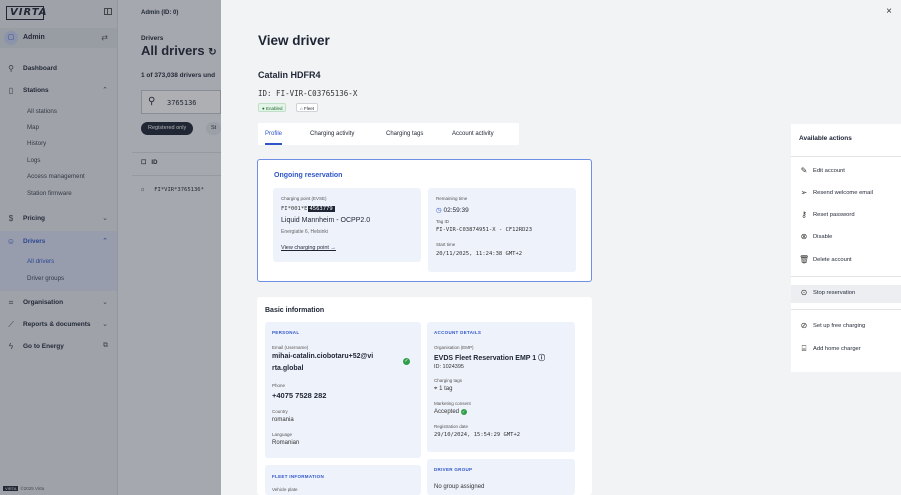  Describe the element at coordinates (272, 107) in the screenshot. I see `status-badge-enabled: ● Enabled` at that location.